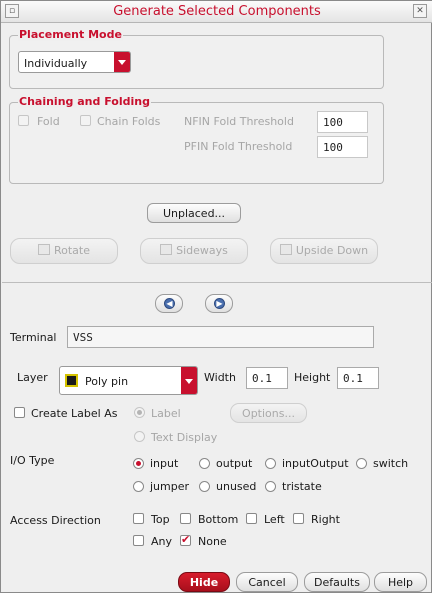 The height and width of the screenshot is (593, 432). I want to click on pfin-threshold-input: 100, so click(342, 147).